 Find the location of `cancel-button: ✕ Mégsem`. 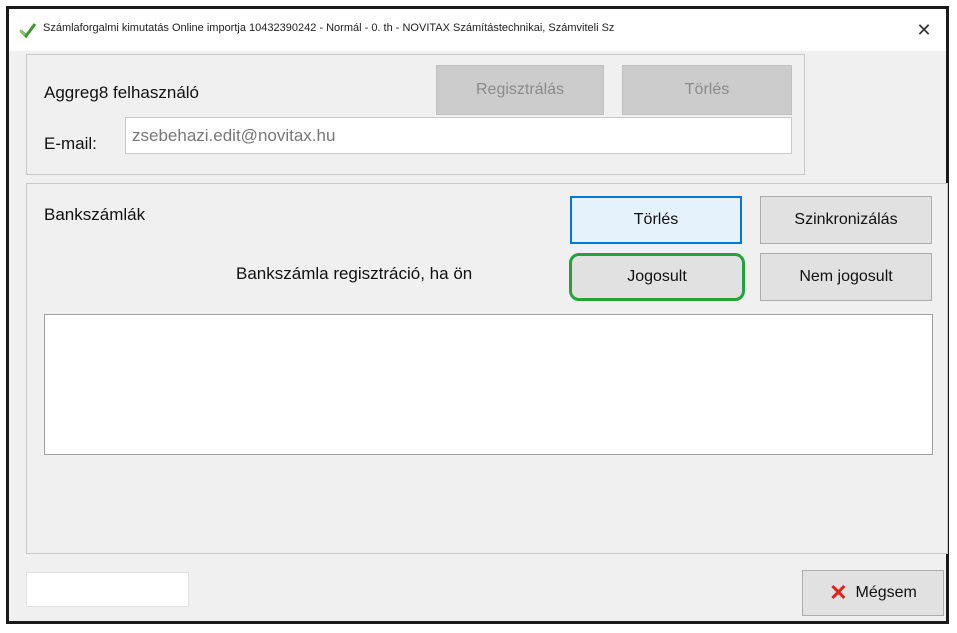

cancel-button: ✕ Mégsem is located at coordinates (873, 593).